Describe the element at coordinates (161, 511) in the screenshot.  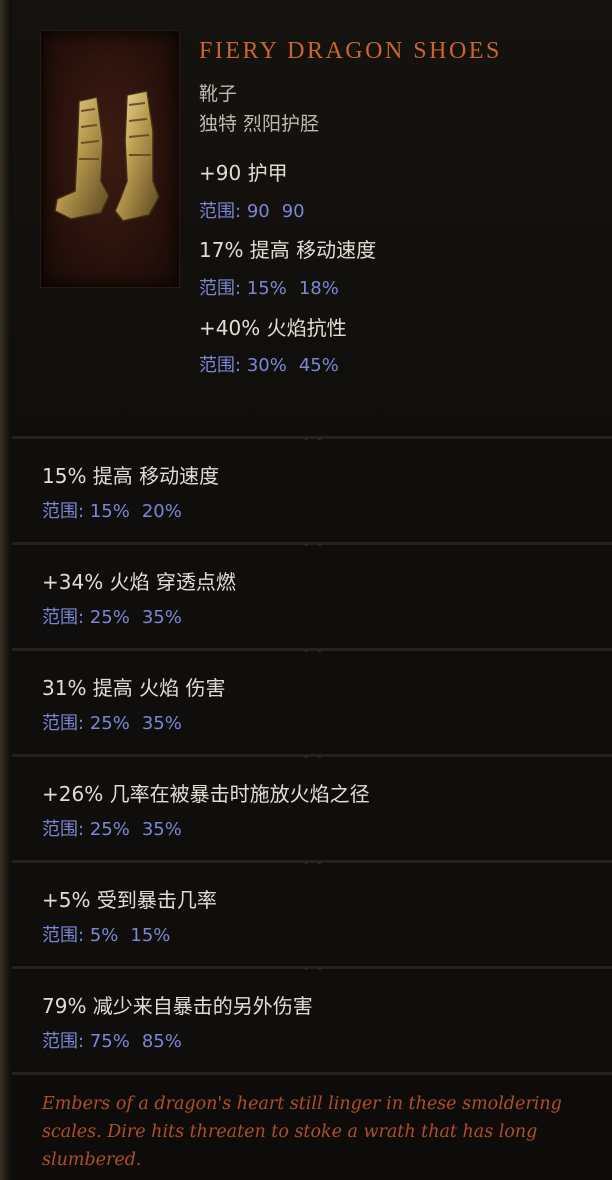
I see `range-max: 20%` at that location.